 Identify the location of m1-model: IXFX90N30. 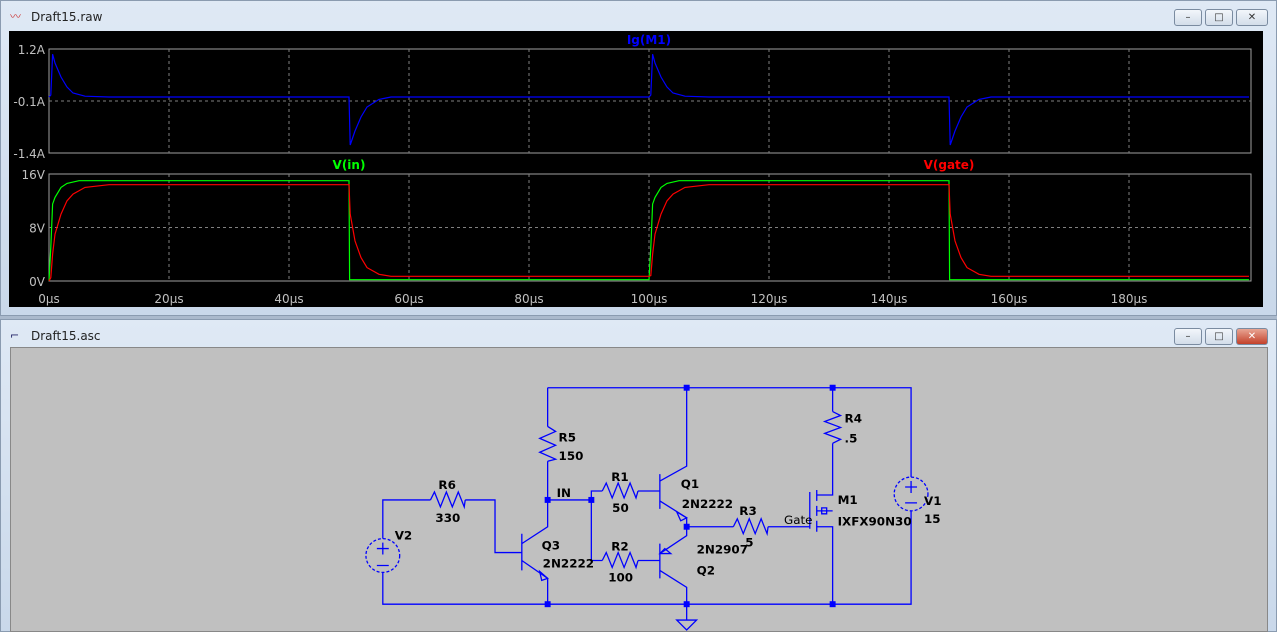
(875, 522).